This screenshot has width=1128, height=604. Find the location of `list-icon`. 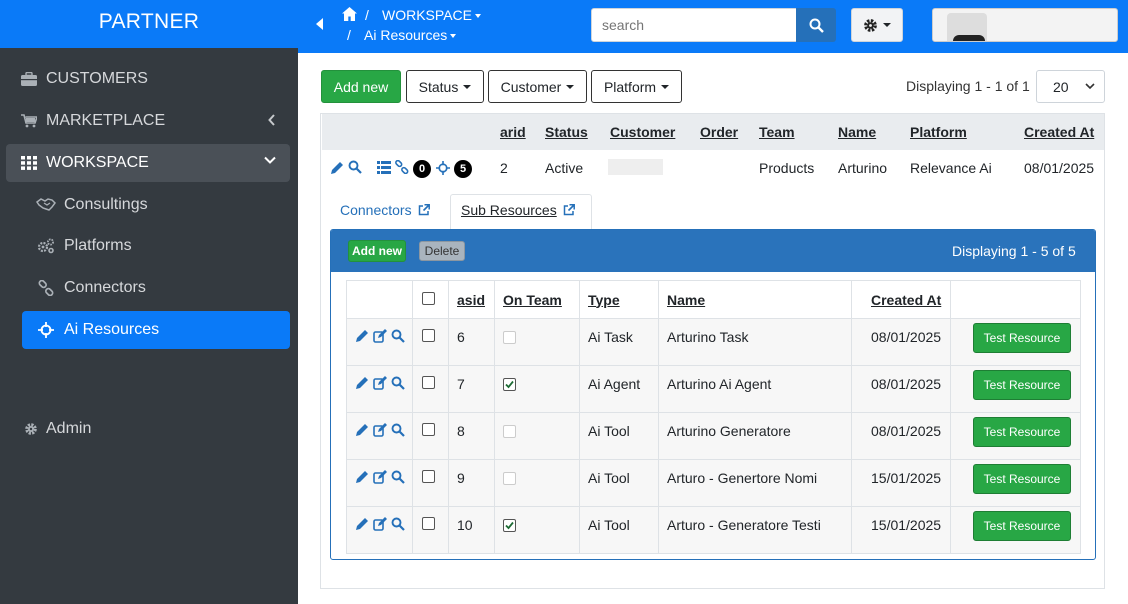

list-icon is located at coordinates (384, 167).